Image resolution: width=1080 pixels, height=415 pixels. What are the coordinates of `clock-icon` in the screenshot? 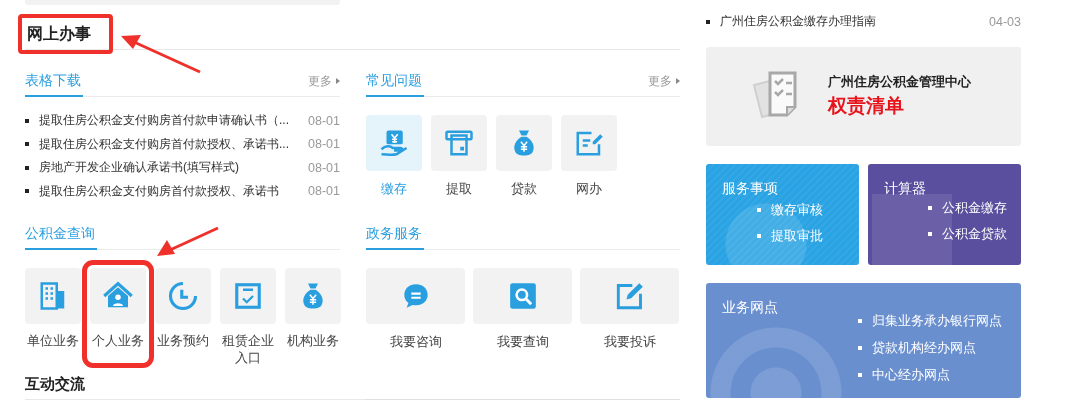 It's located at (183, 296).